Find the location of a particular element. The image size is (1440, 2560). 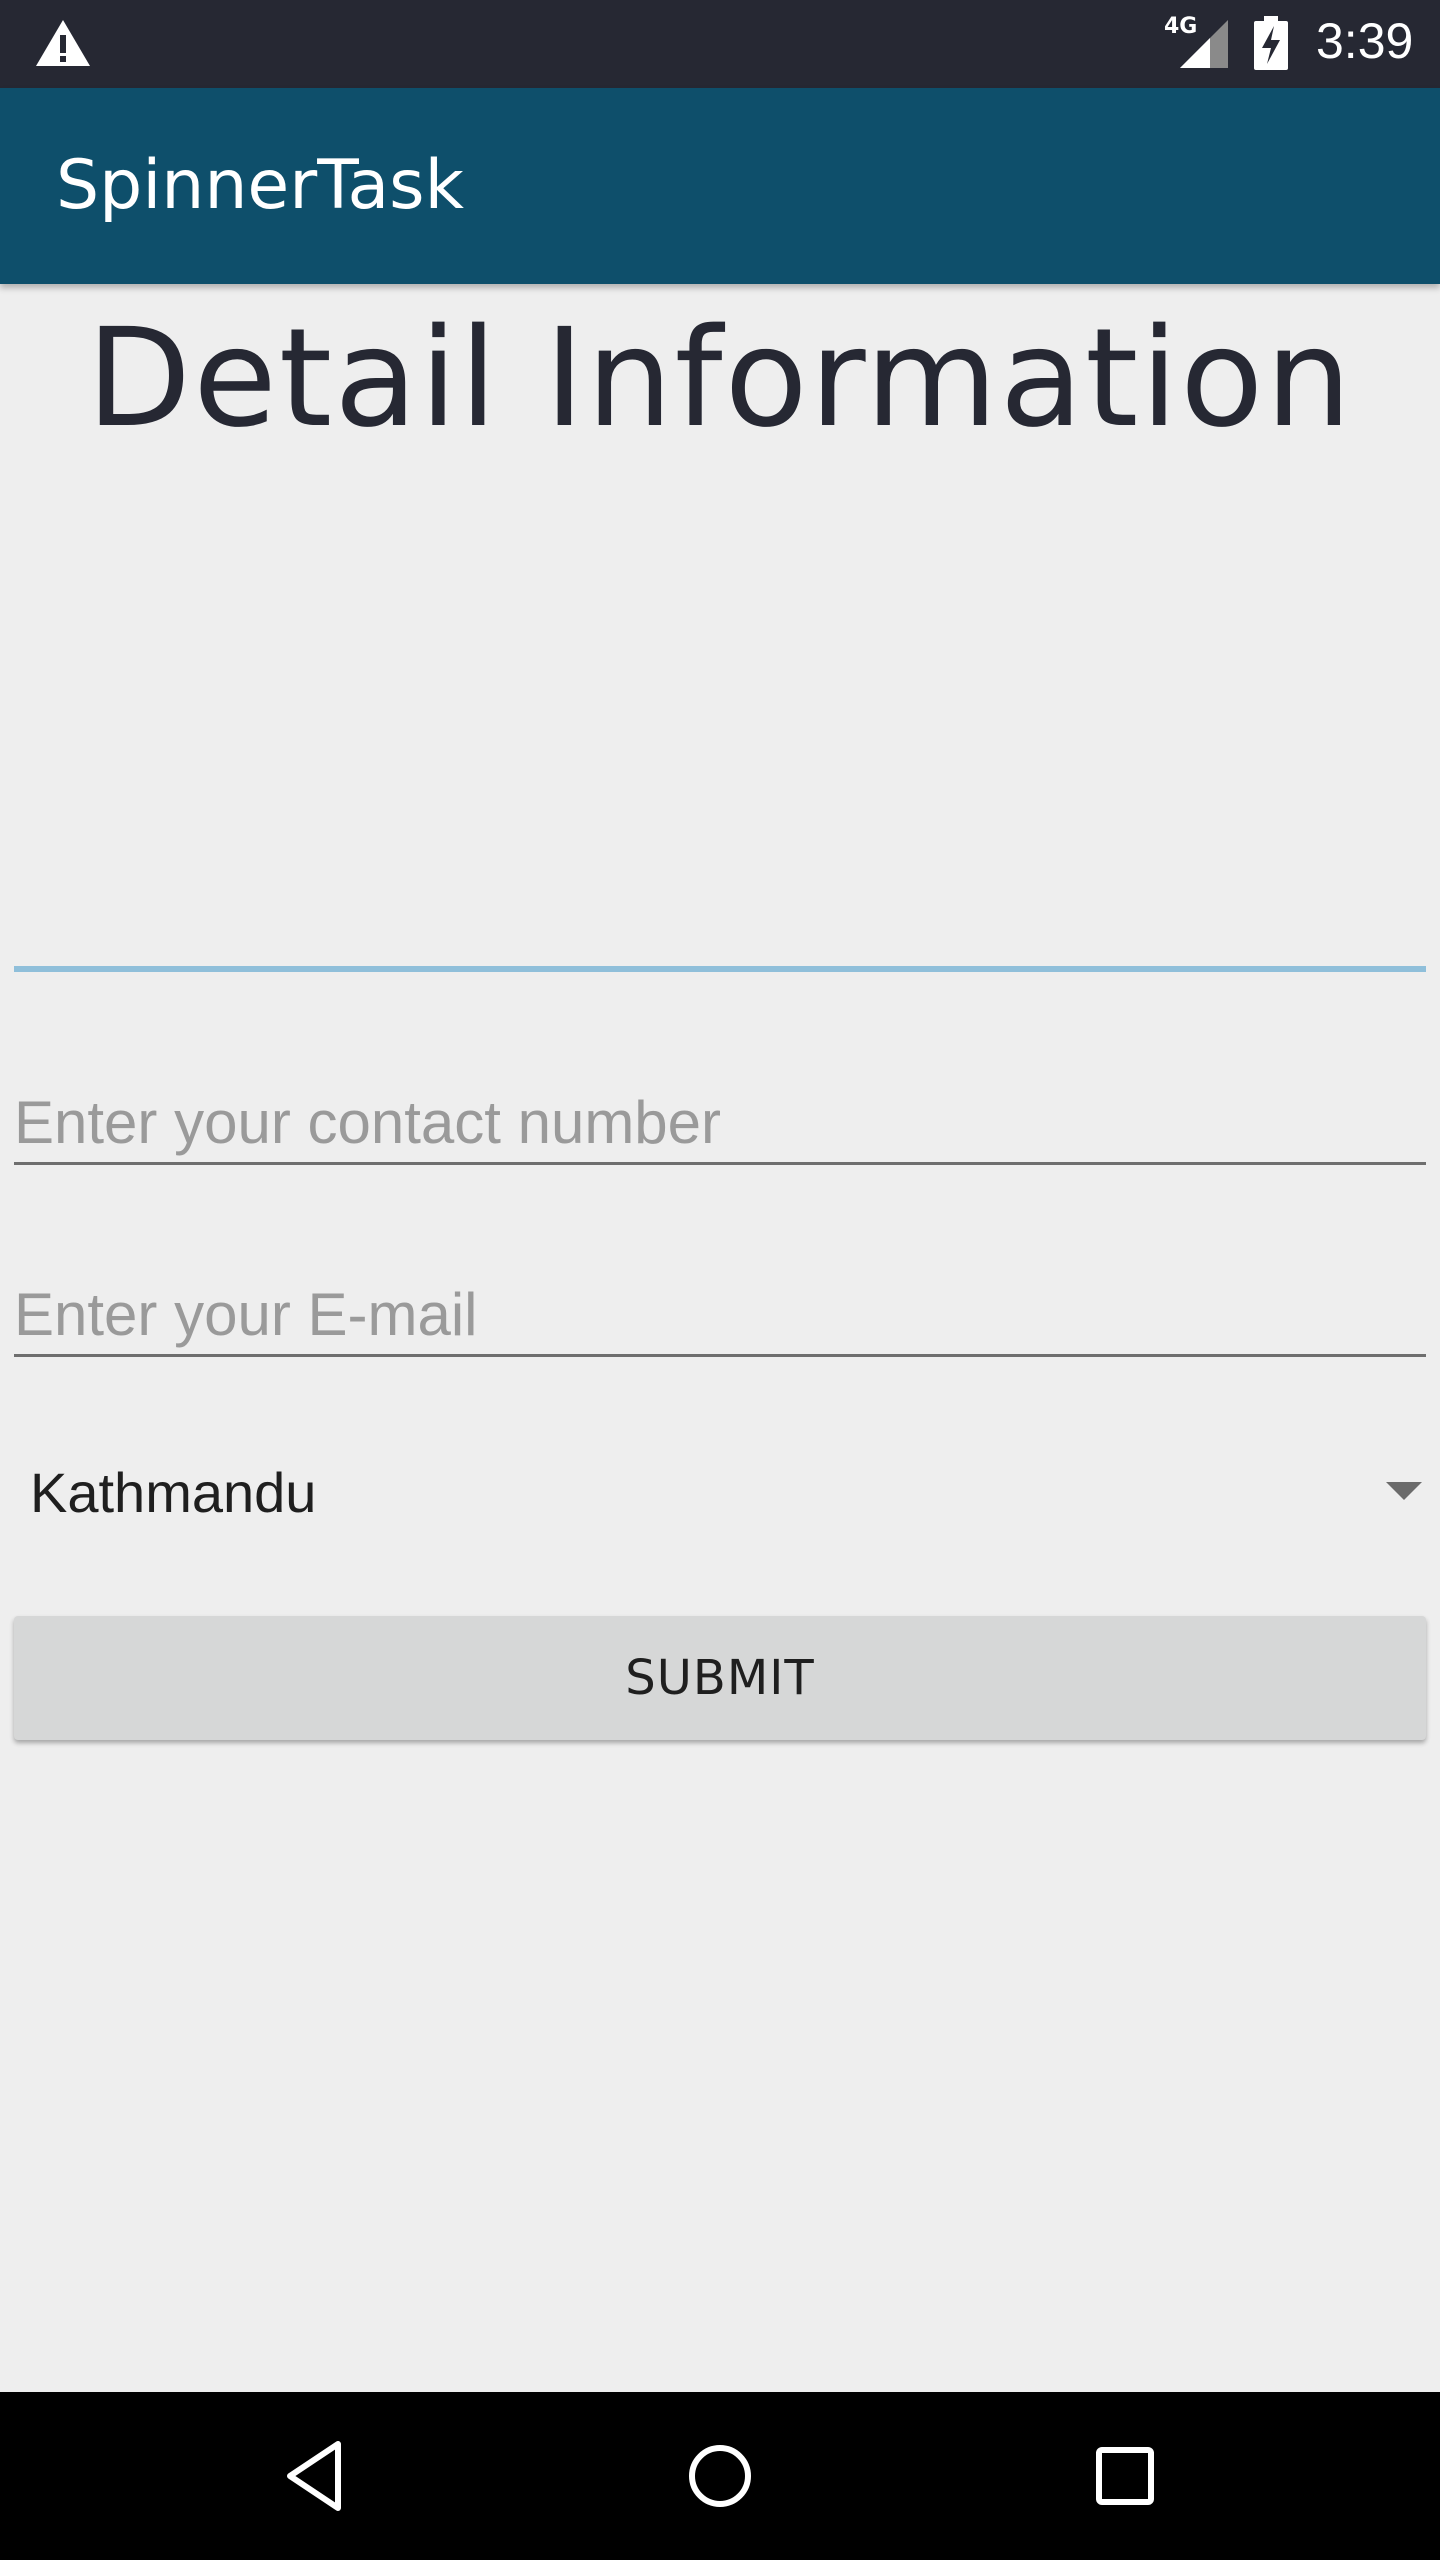

battery-charging-icon is located at coordinates (1271, 43).